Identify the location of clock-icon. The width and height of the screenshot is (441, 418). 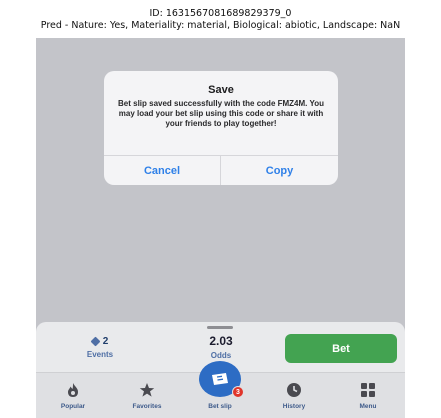
(294, 390).